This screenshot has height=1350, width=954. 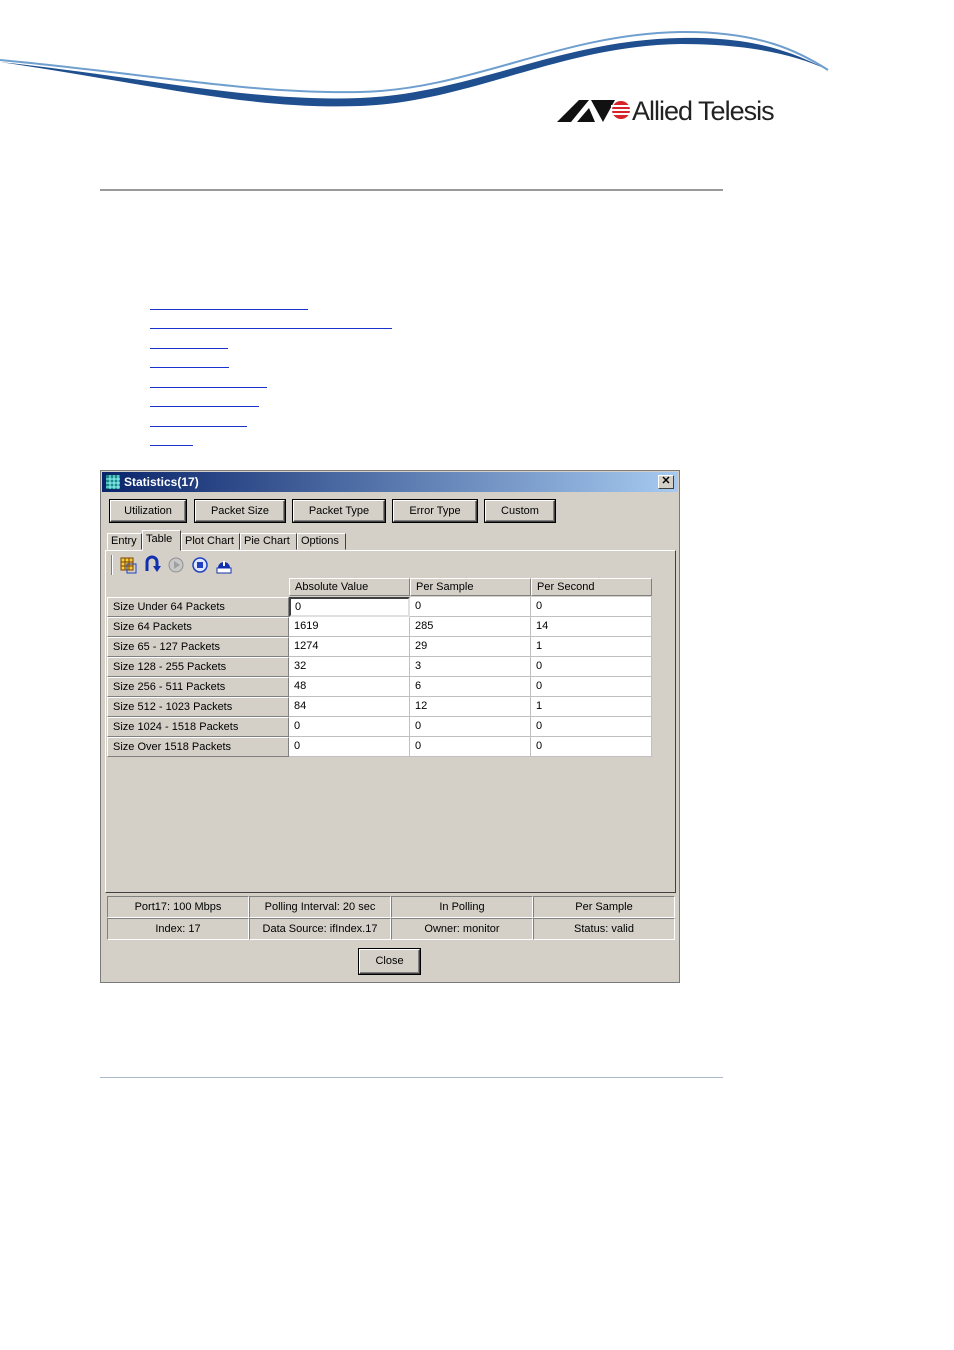 I want to click on packet-size-button: Packet Size, so click(x=240, y=511).